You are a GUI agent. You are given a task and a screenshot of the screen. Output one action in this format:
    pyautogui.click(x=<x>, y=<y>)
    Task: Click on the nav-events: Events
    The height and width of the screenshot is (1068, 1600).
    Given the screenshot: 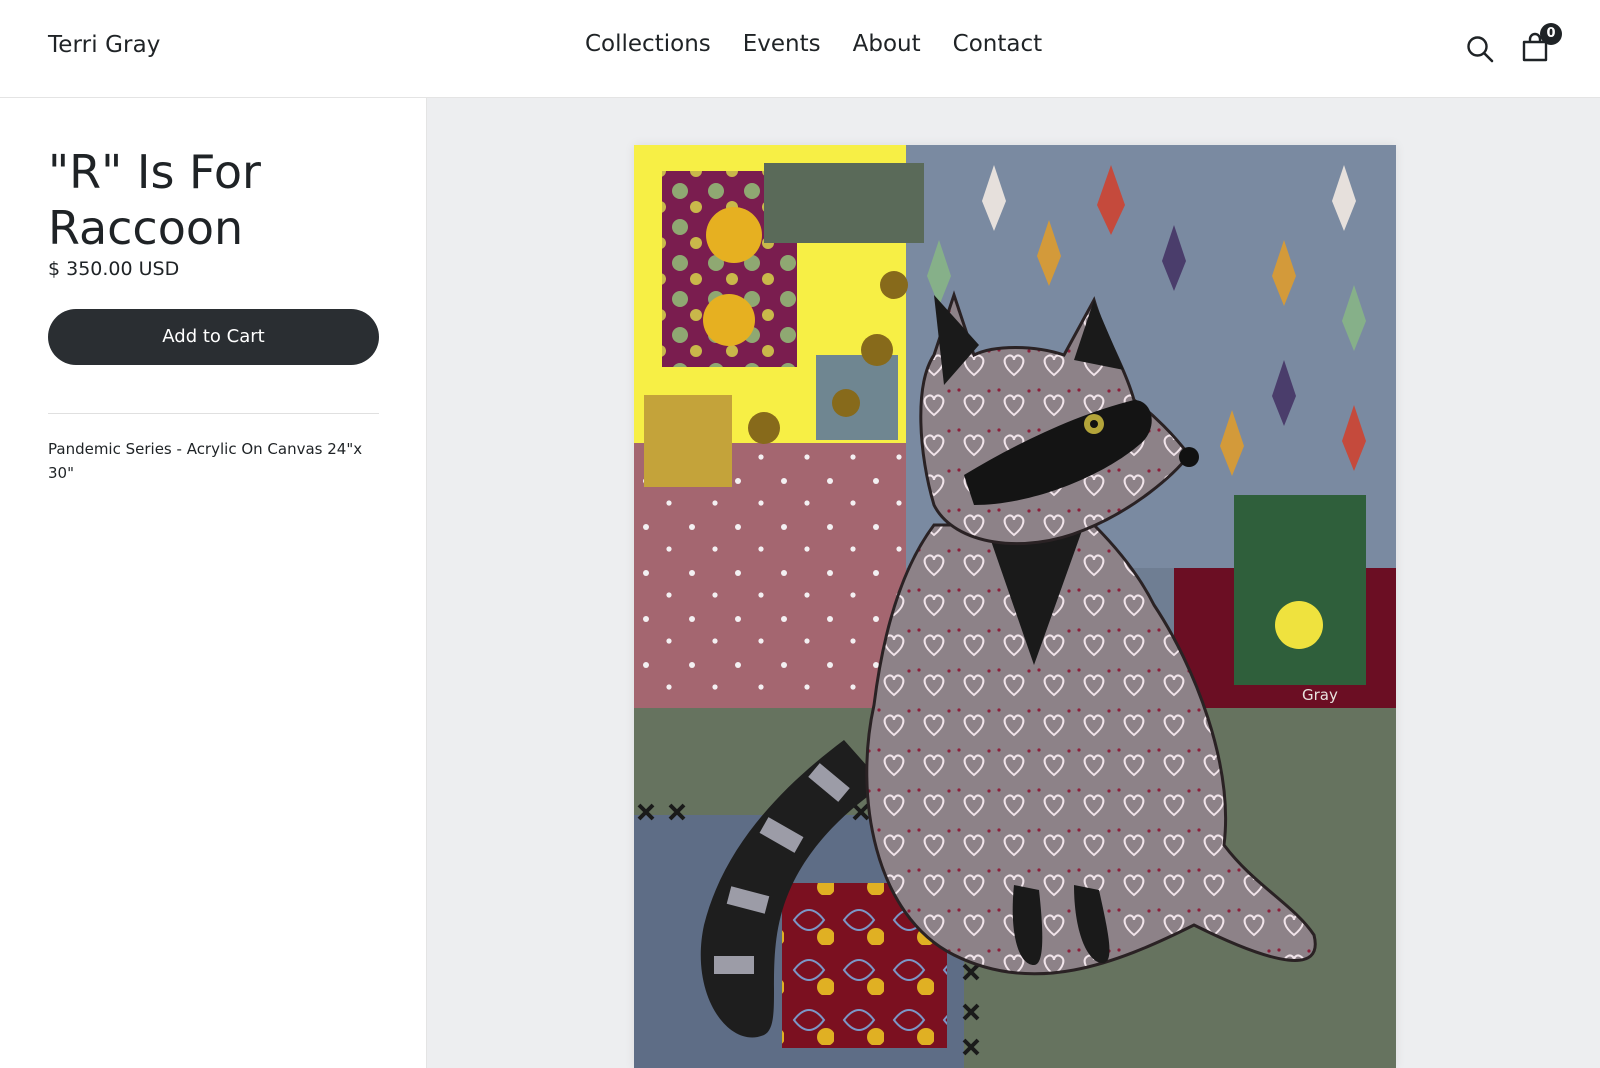 What is the action you would take?
    pyautogui.click(x=782, y=44)
    